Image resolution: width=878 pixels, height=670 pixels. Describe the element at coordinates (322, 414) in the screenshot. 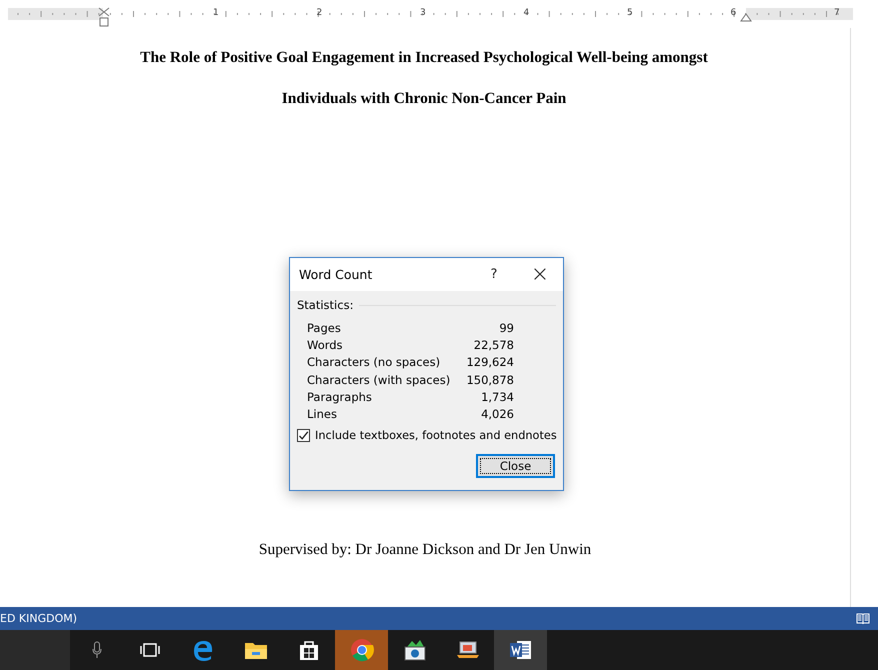

I see `stat-label: Lines` at that location.